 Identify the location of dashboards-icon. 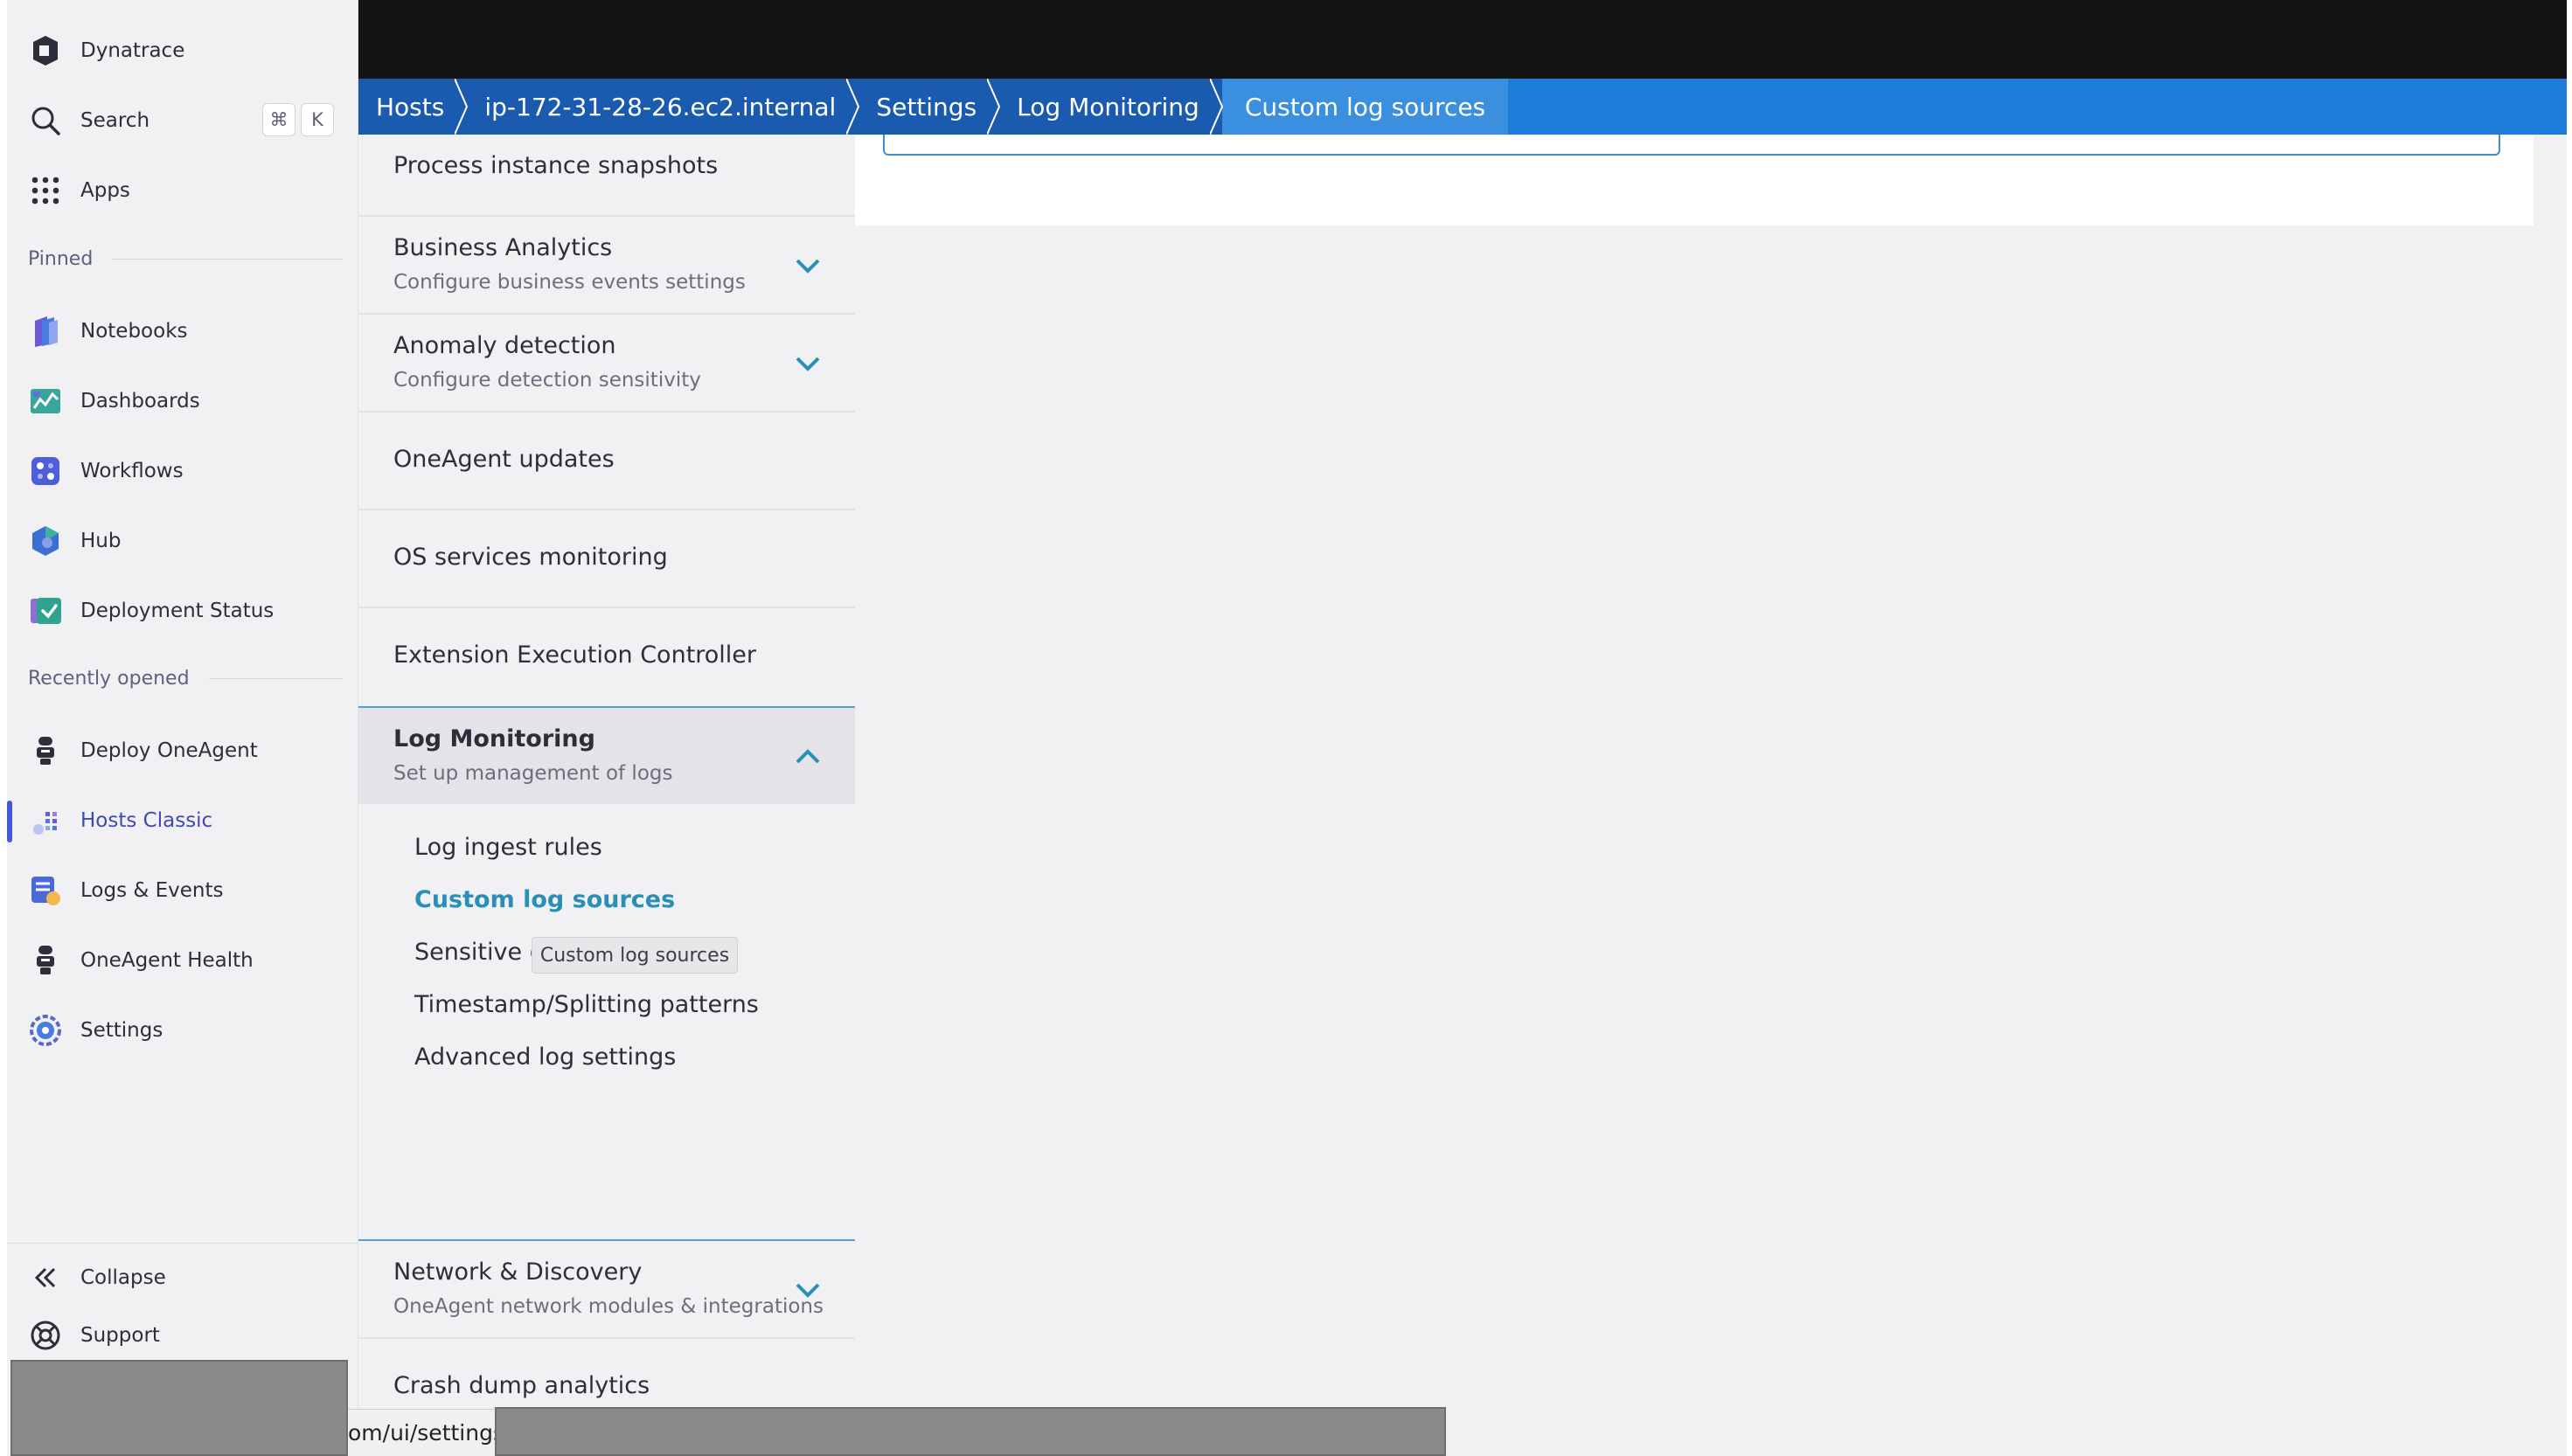
(45, 401).